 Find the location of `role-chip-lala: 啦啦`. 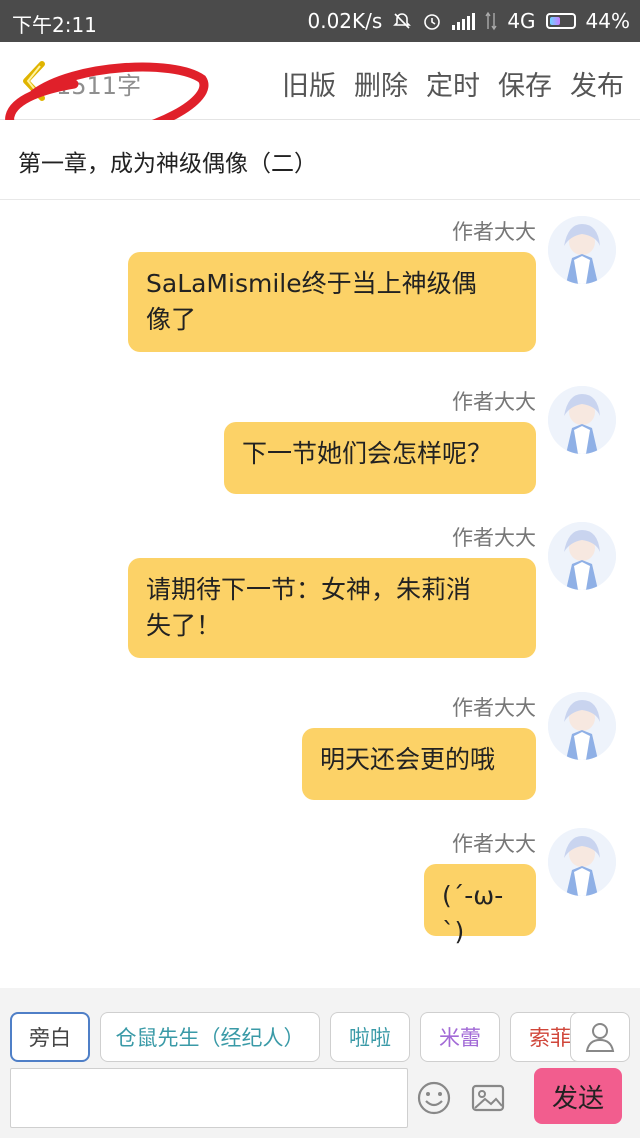

role-chip-lala: 啦啦 is located at coordinates (370, 1037).